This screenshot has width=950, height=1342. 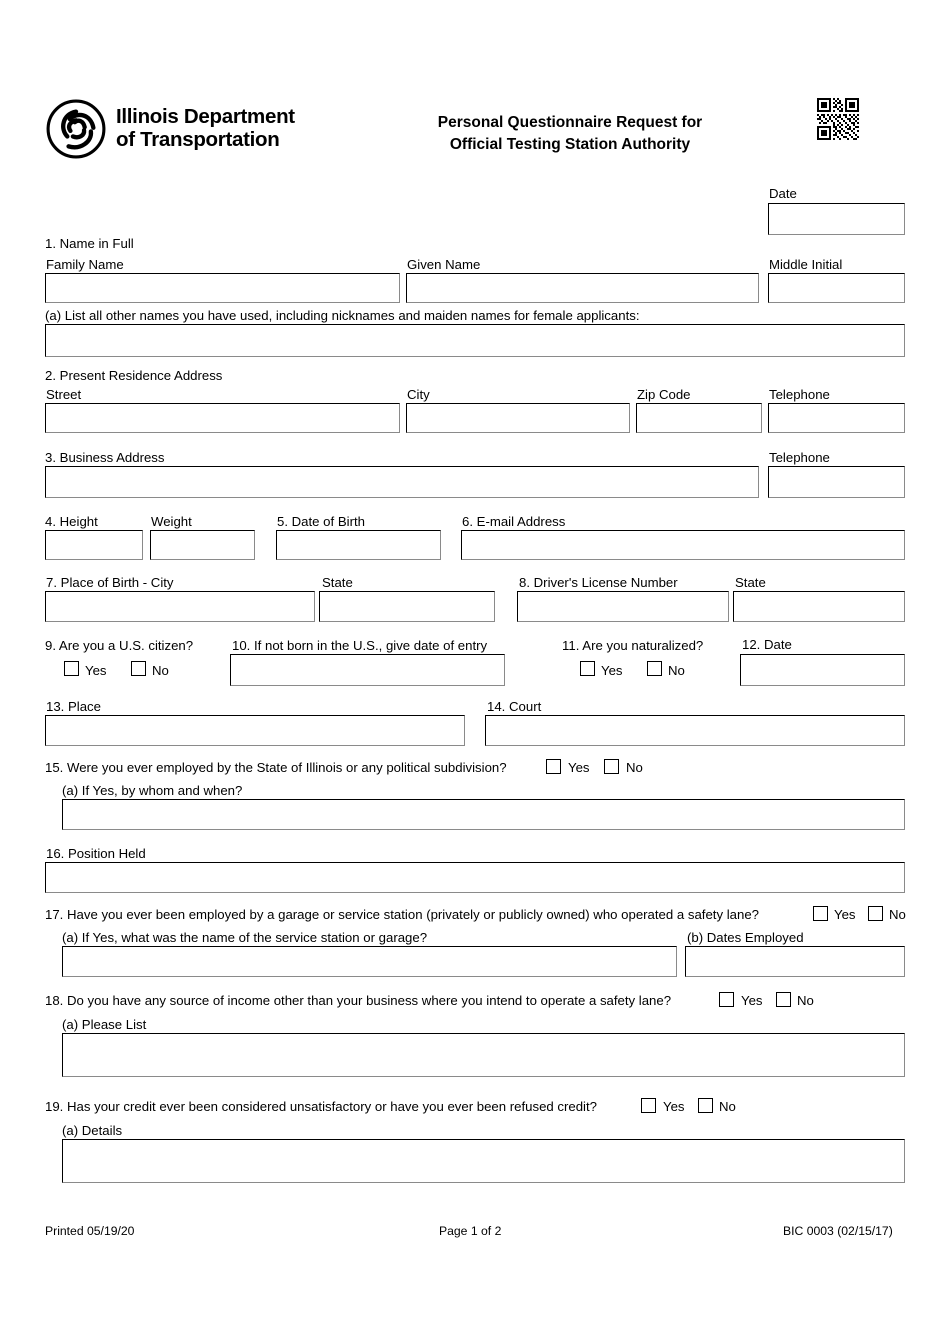 I want to click on city-input, so click(x=518, y=418).